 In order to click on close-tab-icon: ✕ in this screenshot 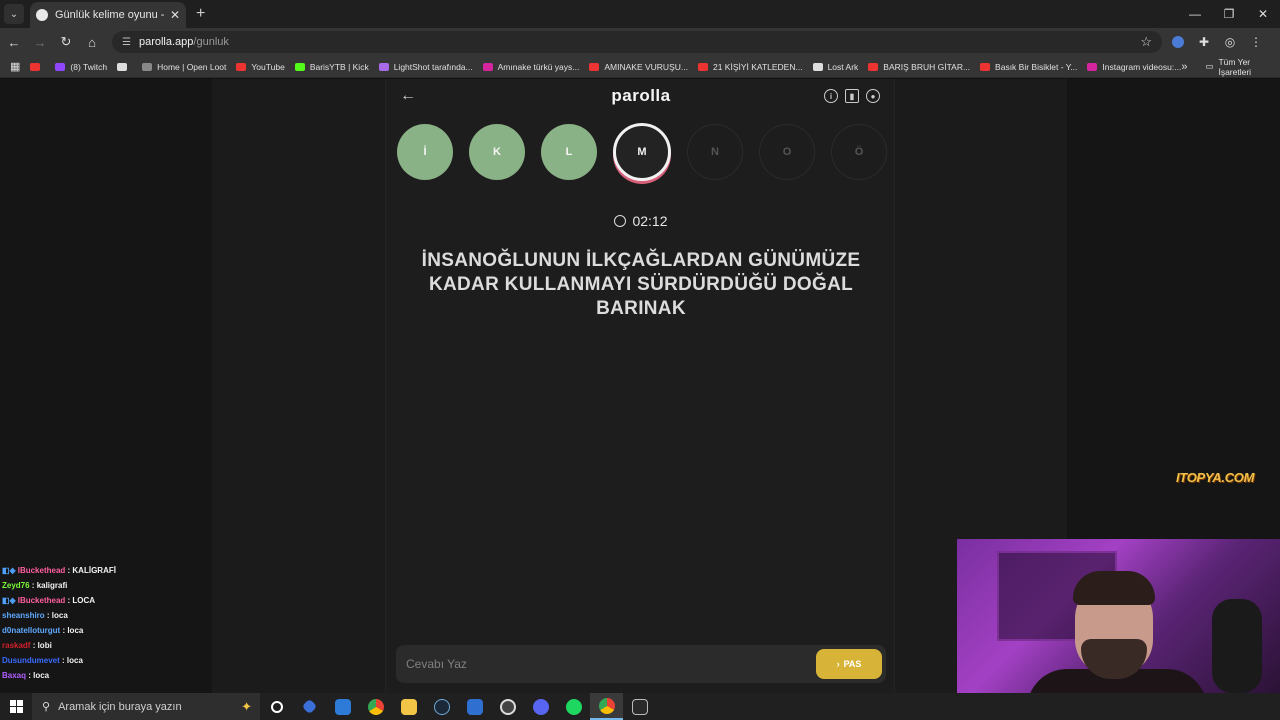, I will do `click(175, 15)`.